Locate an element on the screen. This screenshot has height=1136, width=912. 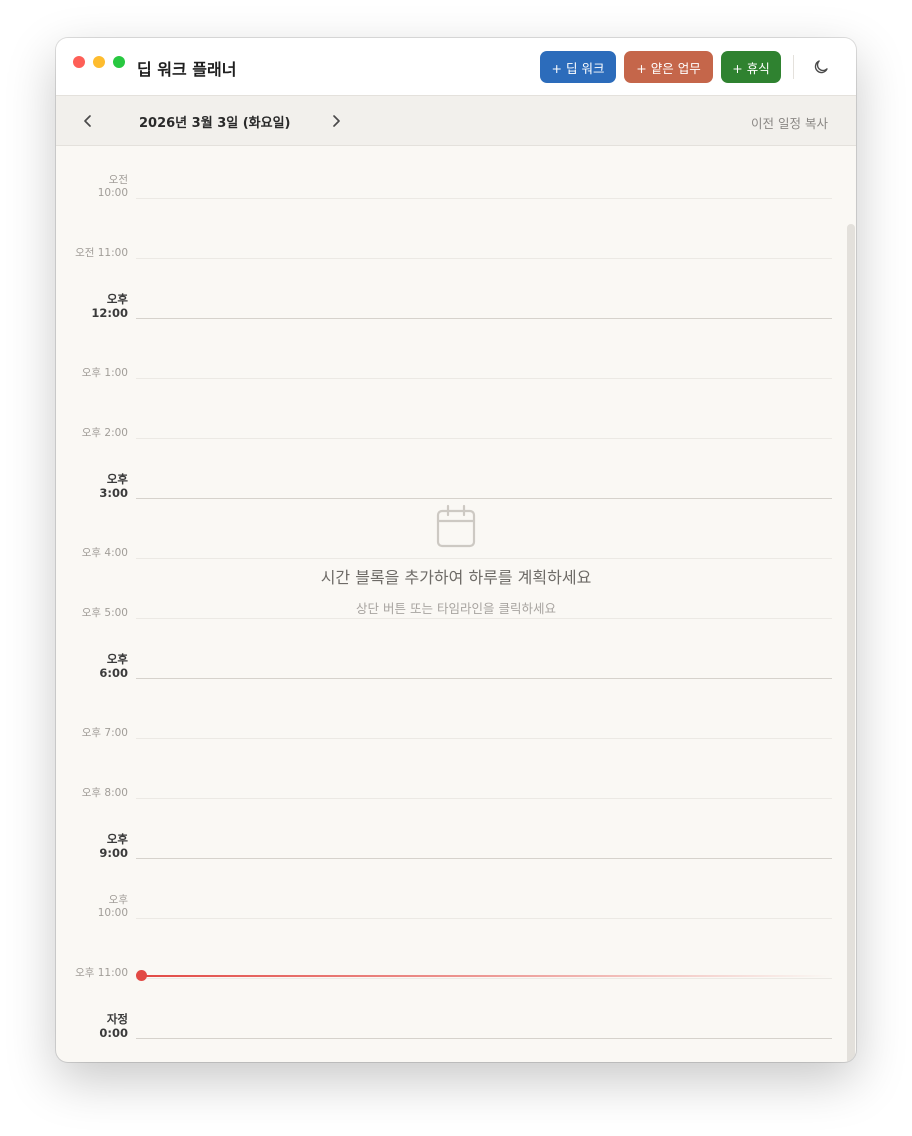
hour-label: 오후 1:00 is located at coordinates (105, 373).